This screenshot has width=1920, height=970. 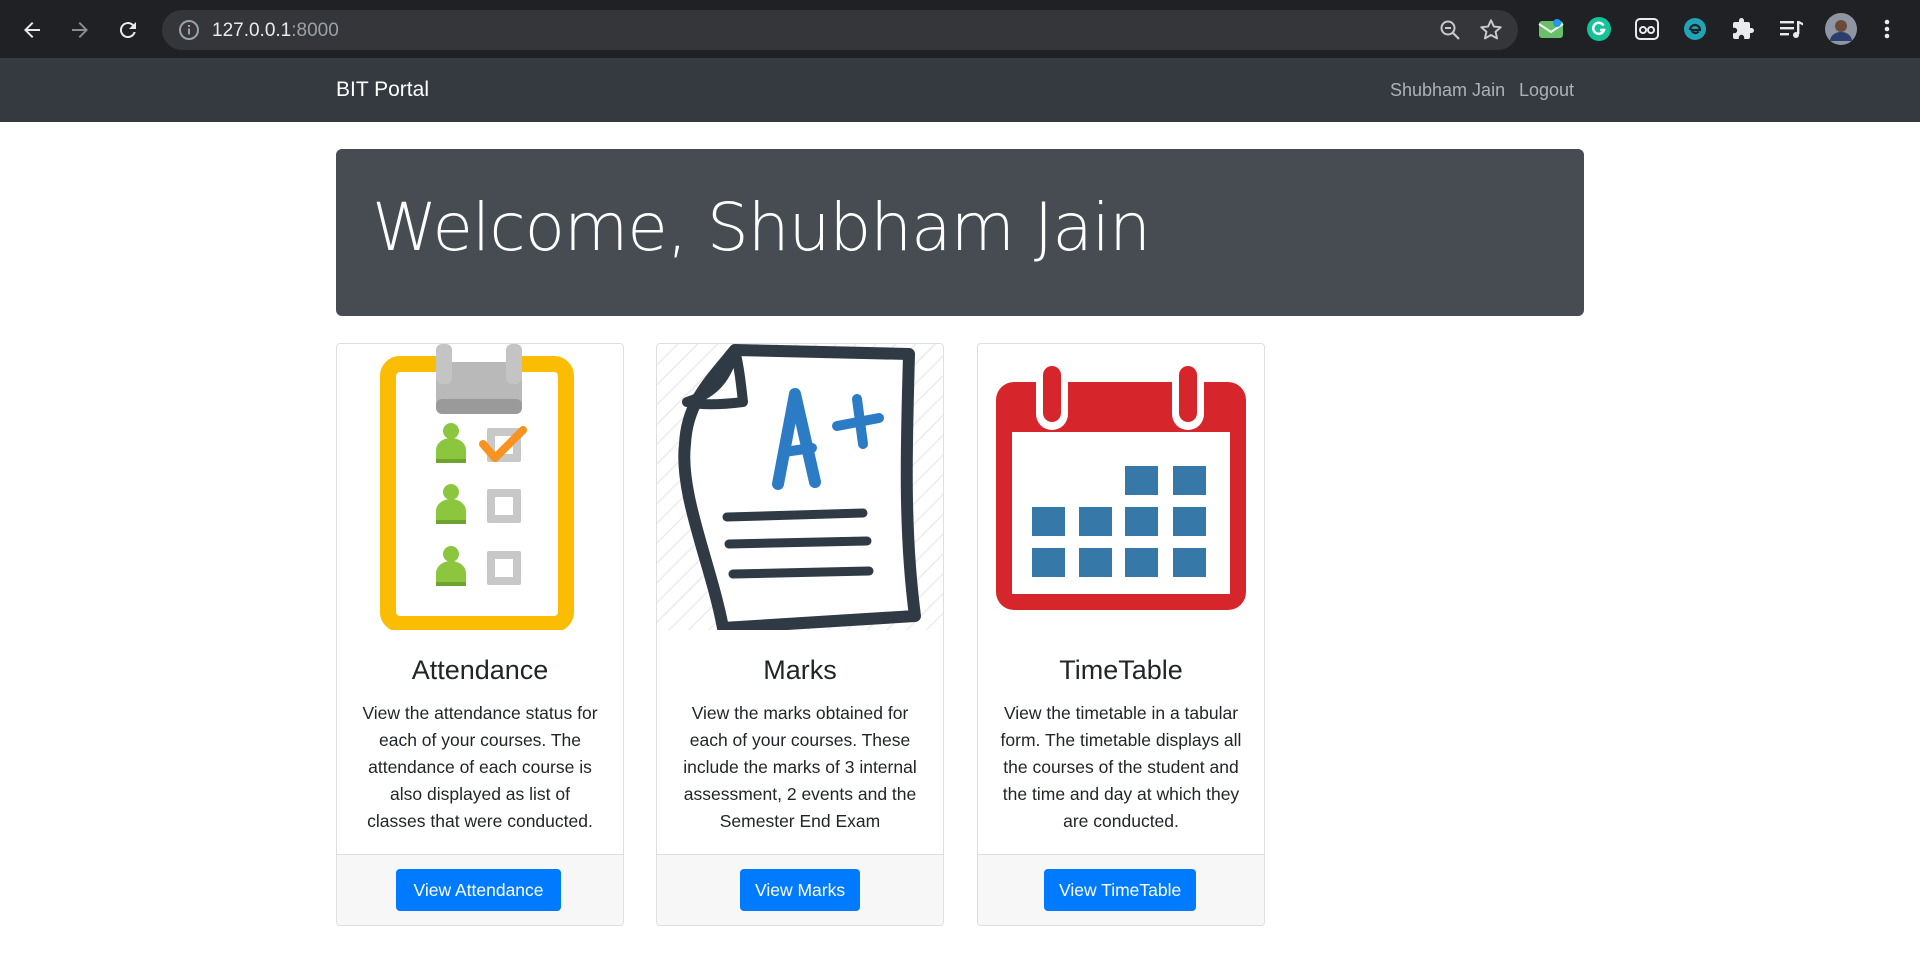 I want to click on url-host: 127.0.0.1, so click(x=252, y=30).